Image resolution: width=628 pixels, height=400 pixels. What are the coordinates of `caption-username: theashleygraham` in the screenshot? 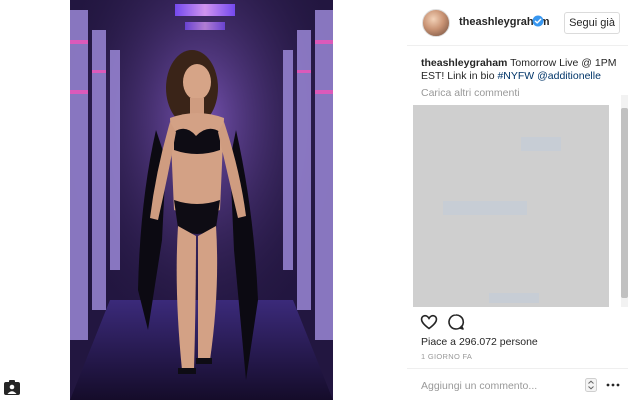 It's located at (464, 63).